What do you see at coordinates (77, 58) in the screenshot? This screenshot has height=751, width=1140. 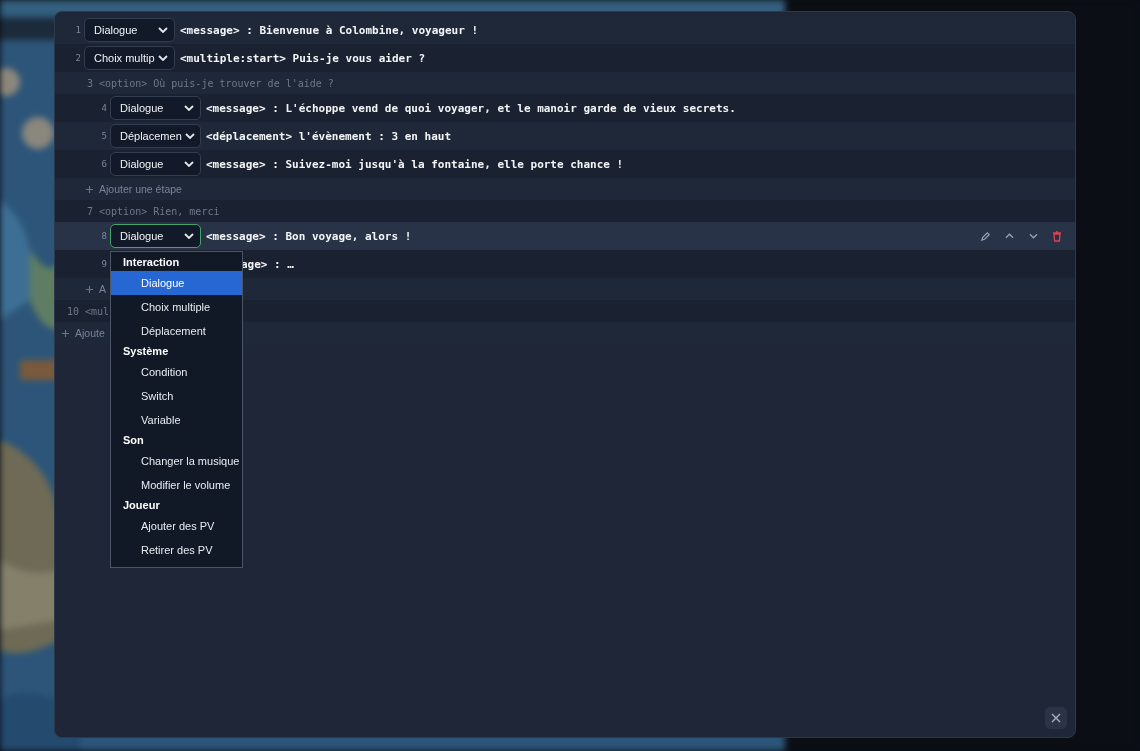 I see `line-number: 2` at bounding box center [77, 58].